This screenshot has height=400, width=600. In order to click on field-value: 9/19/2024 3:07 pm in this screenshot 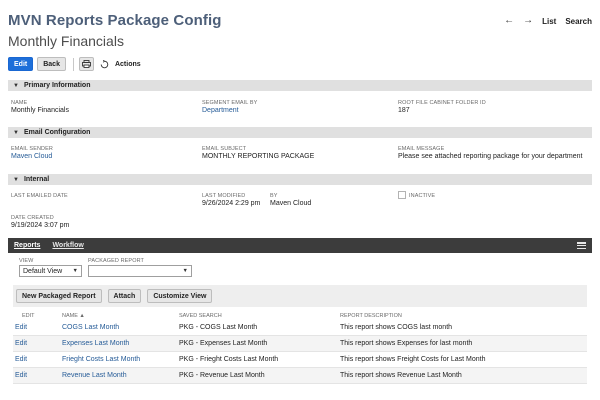, I will do `click(40, 225)`.